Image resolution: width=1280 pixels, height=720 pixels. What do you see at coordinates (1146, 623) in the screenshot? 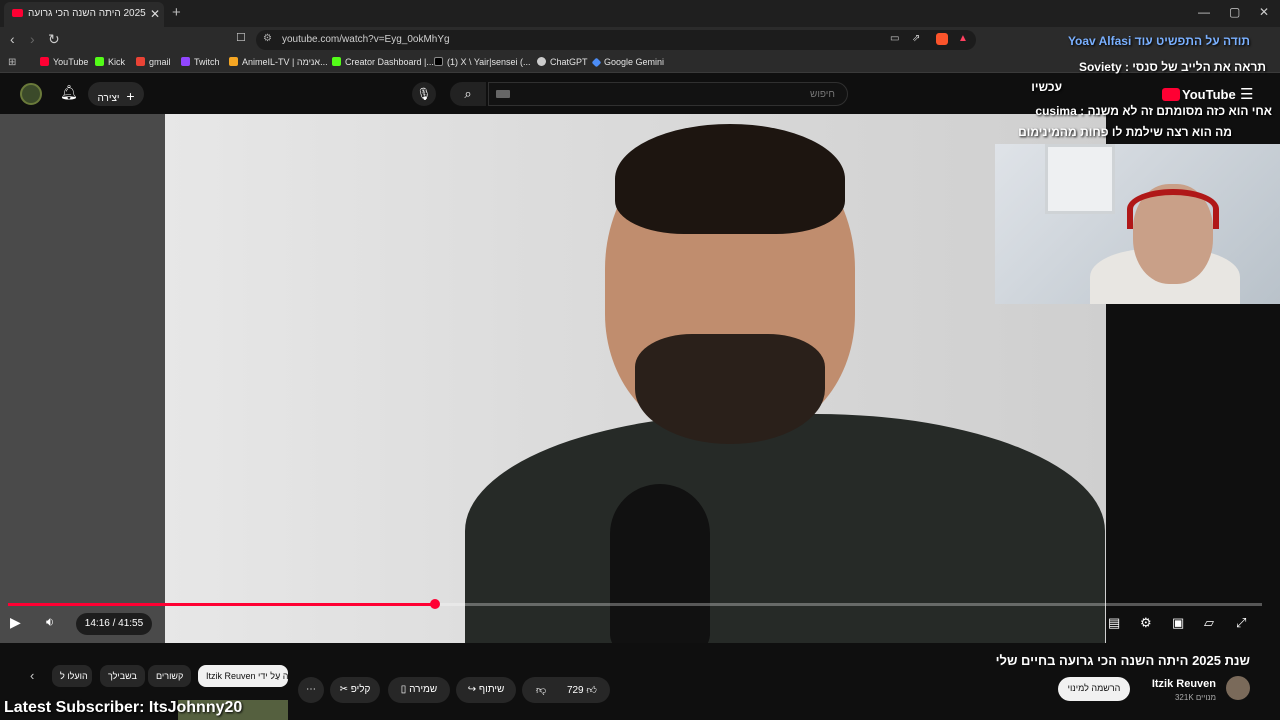
I see `settings-gear-icon: ⚙` at bounding box center [1146, 623].